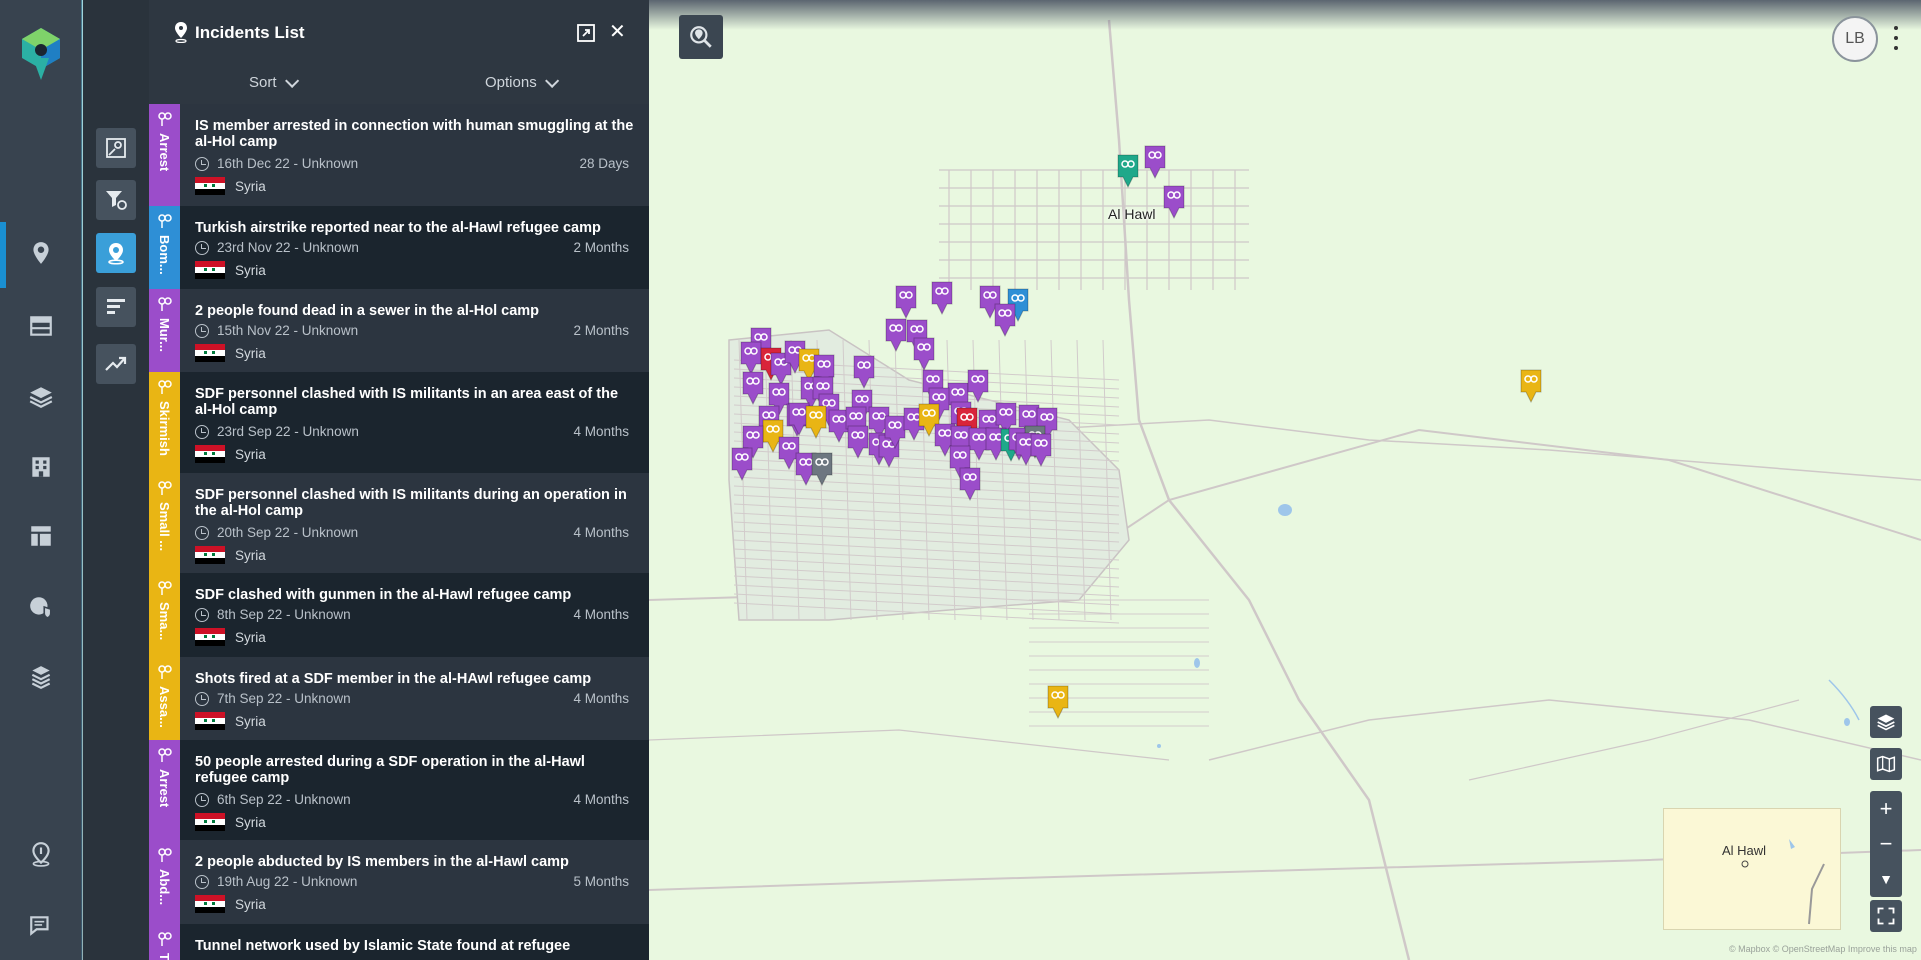 The height and width of the screenshot is (960, 1921). What do you see at coordinates (41, 54) in the screenshot?
I see `app-logo` at bounding box center [41, 54].